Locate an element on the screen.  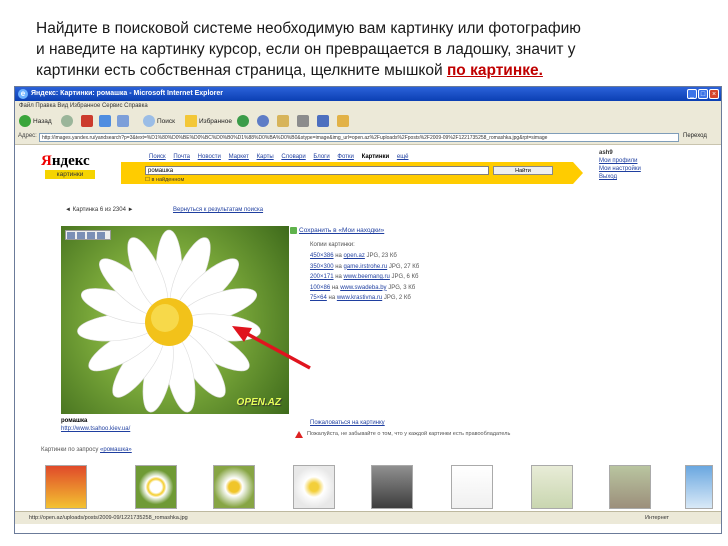
print-button is located at coordinates (304, 122).